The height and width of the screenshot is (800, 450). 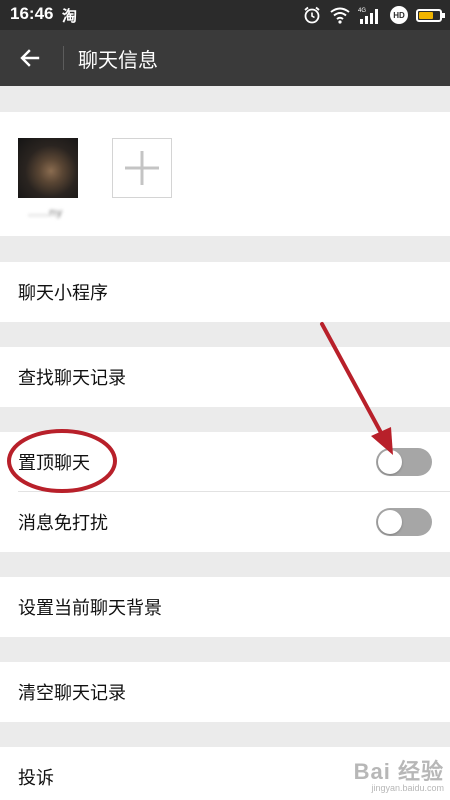 I want to click on hd-icon: HD, so click(x=399, y=15).